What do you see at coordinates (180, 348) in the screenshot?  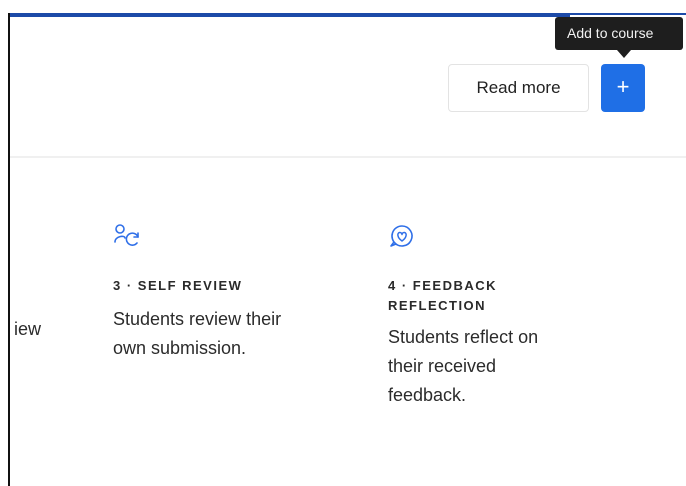 I see `step-3-description-line: own submission.` at bounding box center [180, 348].